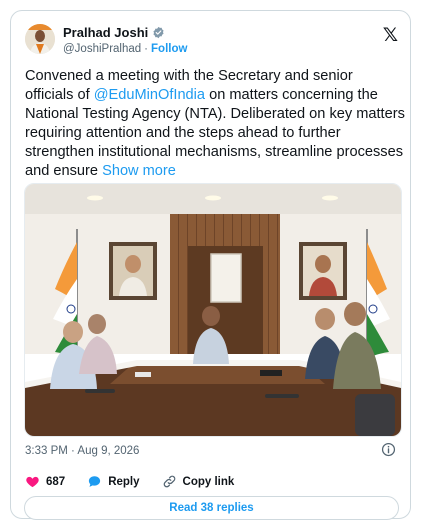 The image size is (422, 529). Describe the element at coordinates (32, 482) in the screenshot. I see `heart-icon` at that location.